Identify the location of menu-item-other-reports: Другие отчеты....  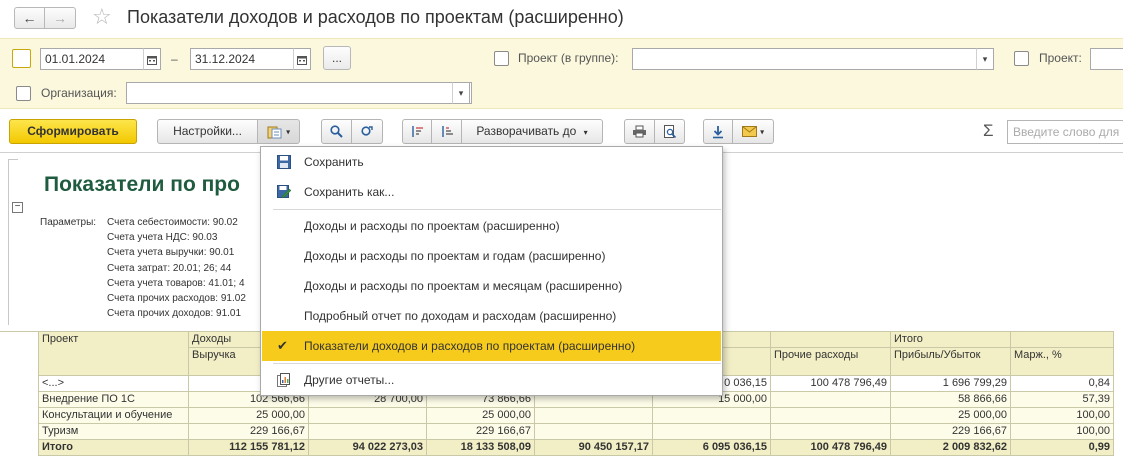
(491, 380).